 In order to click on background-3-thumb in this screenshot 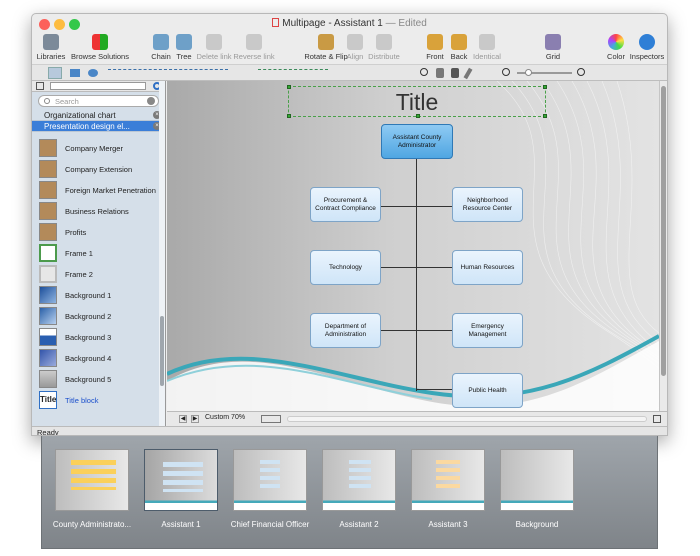, I will do `click(48, 337)`.